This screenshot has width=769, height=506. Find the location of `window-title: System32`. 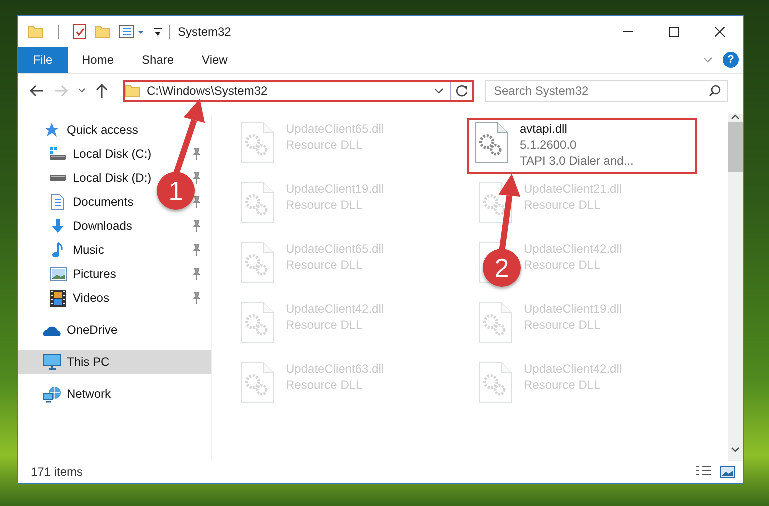

window-title: System32 is located at coordinates (205, 31).